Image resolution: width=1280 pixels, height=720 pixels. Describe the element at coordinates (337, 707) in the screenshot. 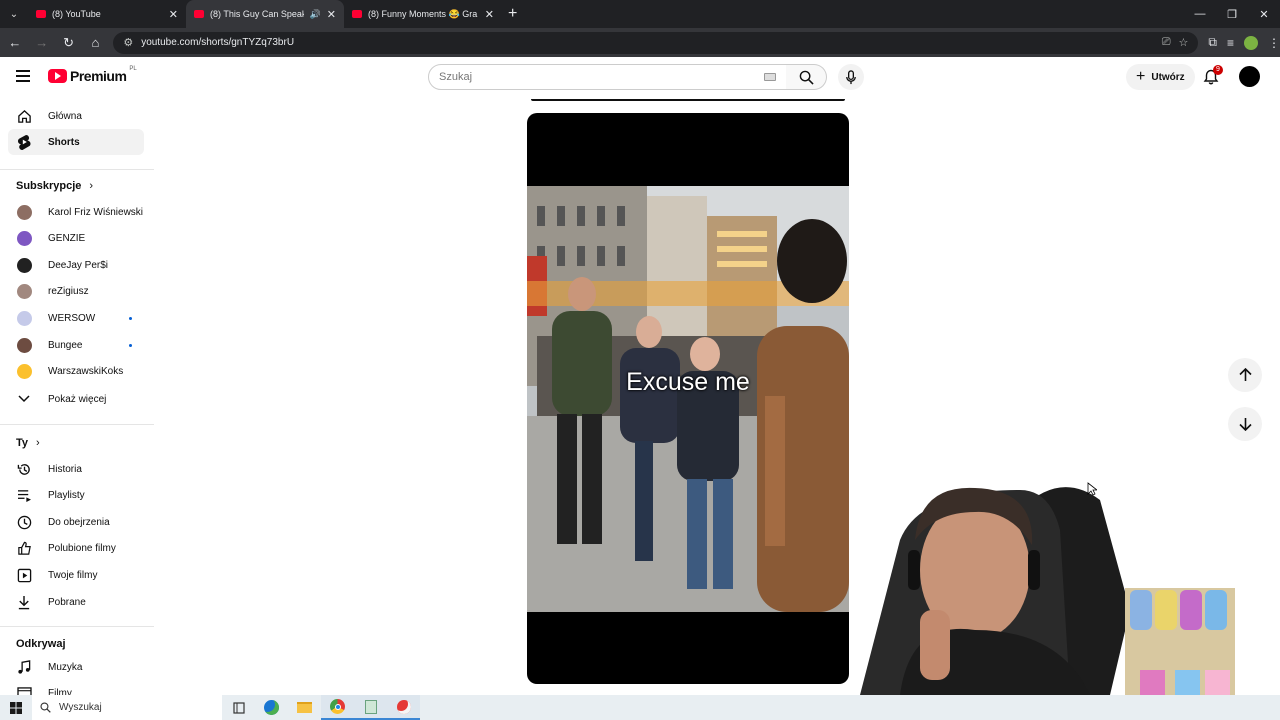

I see `chrome-icon` at that location.